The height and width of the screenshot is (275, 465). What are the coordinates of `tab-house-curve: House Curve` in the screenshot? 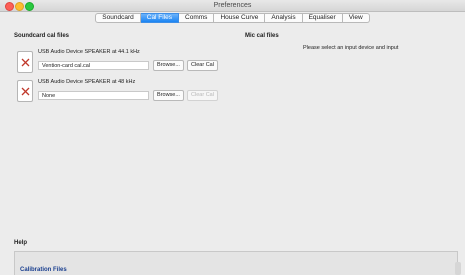 It's located at (240, 18).